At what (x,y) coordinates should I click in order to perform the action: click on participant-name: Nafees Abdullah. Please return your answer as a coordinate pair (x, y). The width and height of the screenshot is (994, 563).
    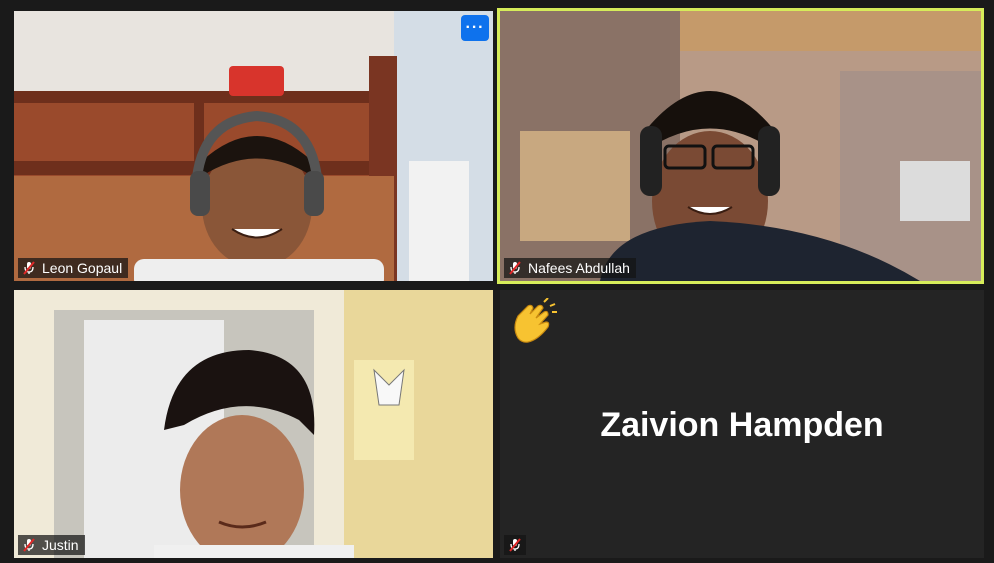
    Looking at the image, I should click on (579, 268).